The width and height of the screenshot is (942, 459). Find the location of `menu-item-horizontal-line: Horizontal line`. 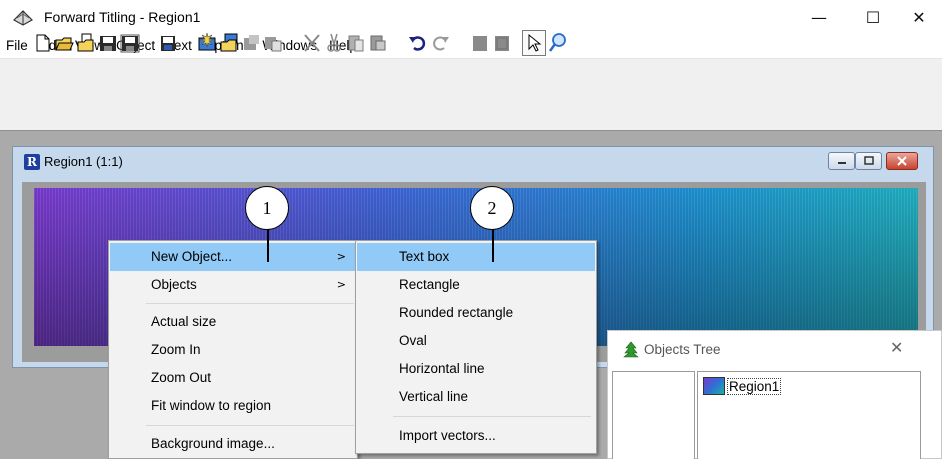

menu-item-horizontal-line: Horizontal line is located at coordinates (476, 369).